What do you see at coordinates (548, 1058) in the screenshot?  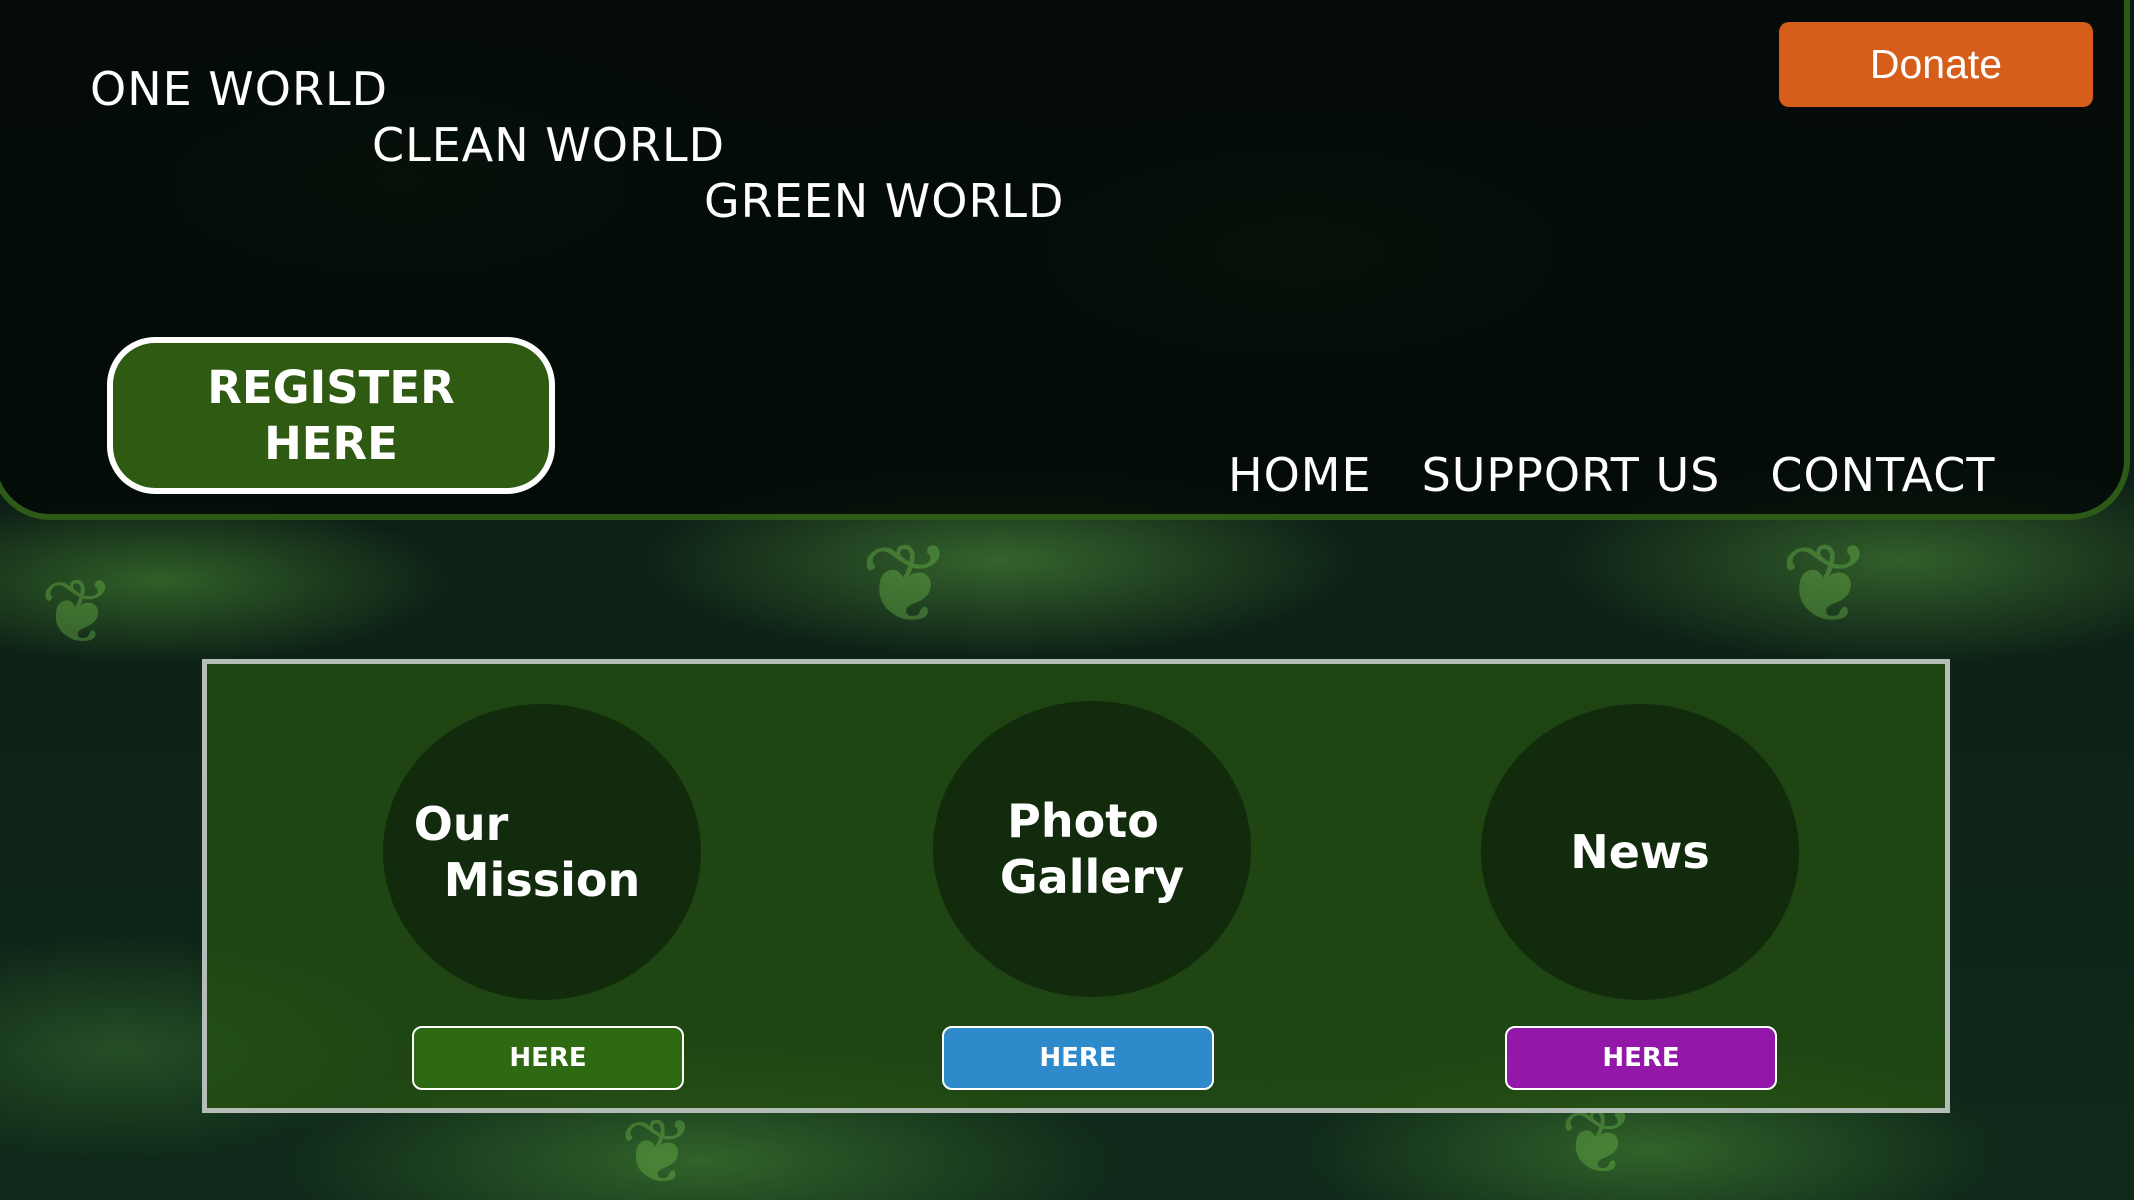 I see `our-mission-here-button: HERE` at bounding box center [548, 1058].